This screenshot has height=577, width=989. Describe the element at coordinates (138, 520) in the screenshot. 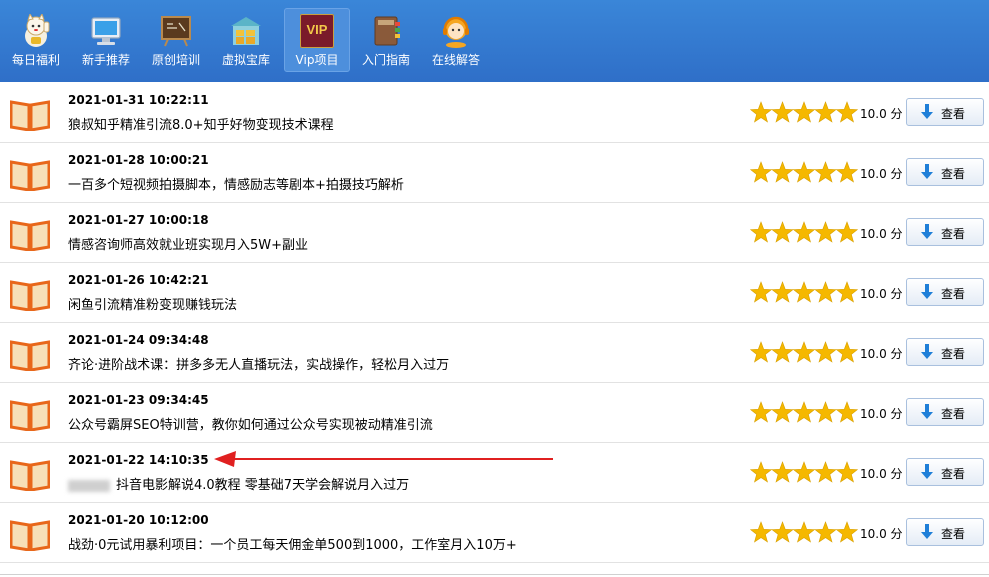

I see `item-date: 2021-01-20 10:12:00` at that location.